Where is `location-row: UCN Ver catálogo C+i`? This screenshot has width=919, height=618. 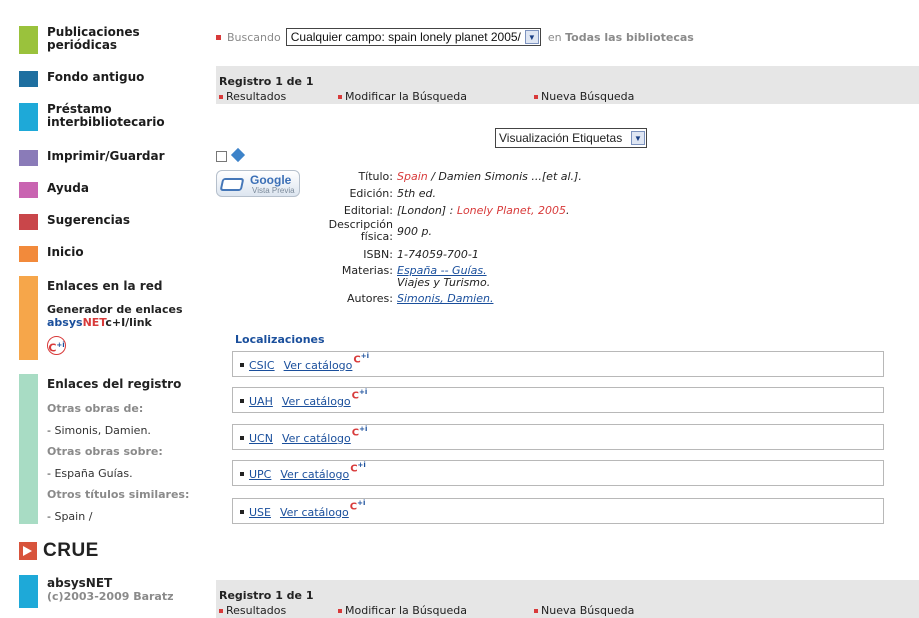 location-row: UCN Ver catálogo C+i is located at coordinates (558, 437).